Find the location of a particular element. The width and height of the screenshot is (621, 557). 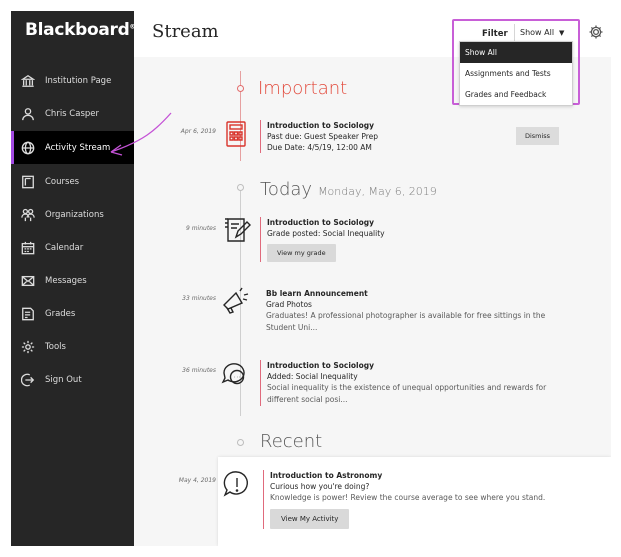

calculator-icon is located at coordinates (236, 134).